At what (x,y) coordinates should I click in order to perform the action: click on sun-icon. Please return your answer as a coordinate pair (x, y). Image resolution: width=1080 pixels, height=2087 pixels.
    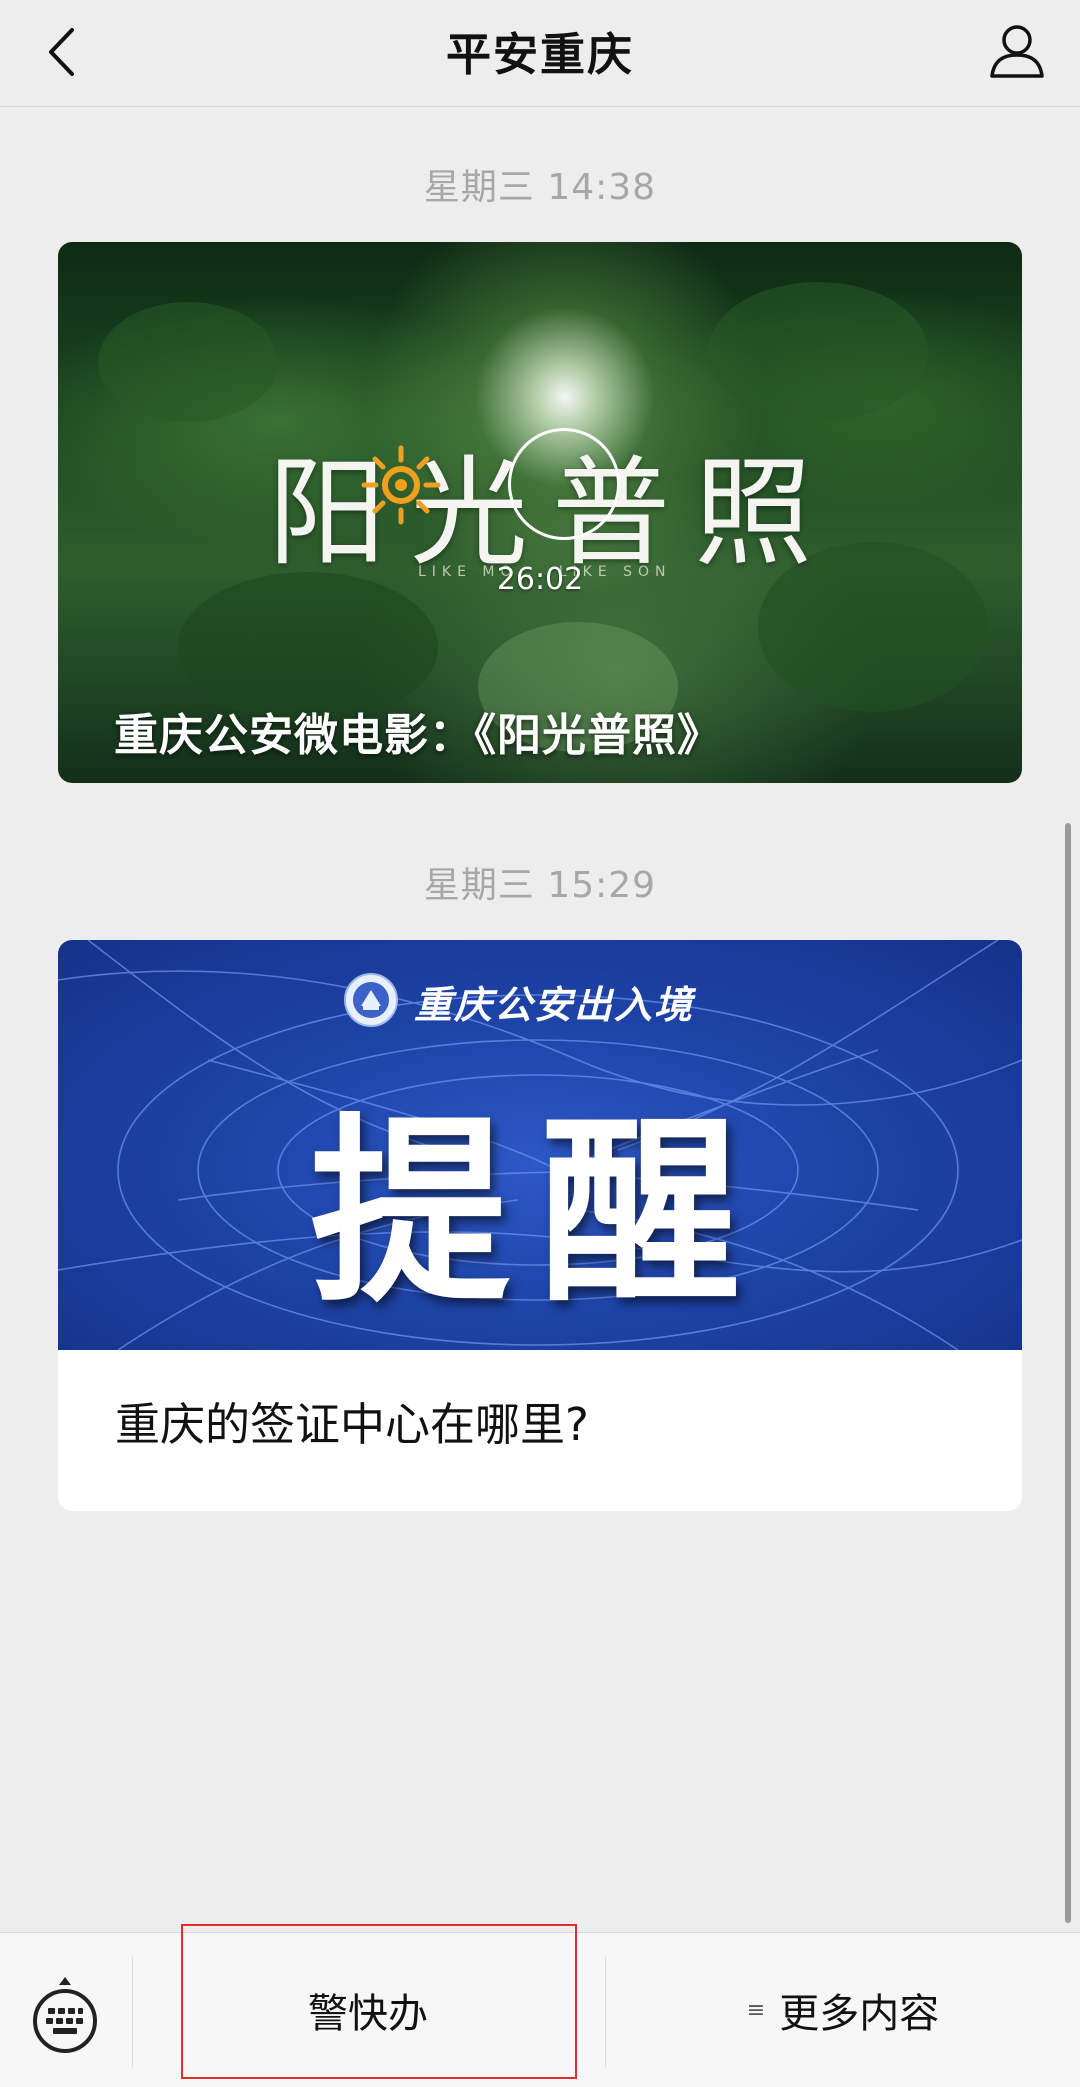
    Looking at the image, I should click on (401, 485).